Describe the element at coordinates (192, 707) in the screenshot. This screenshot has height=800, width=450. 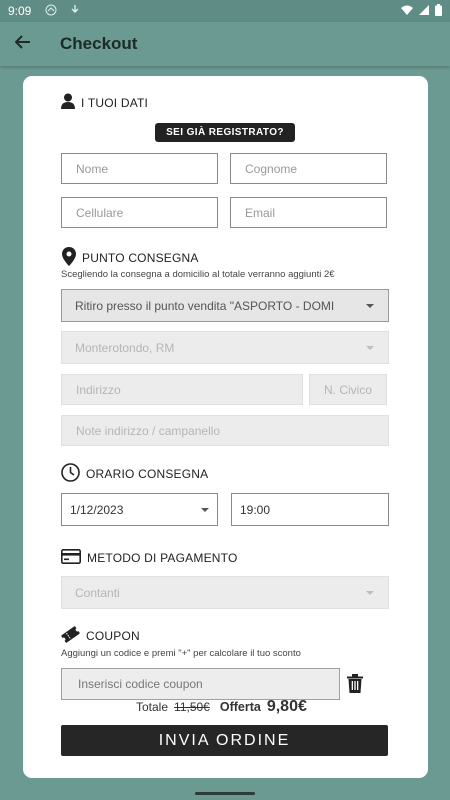
I see `total-original-price: 11,50€` at that location.